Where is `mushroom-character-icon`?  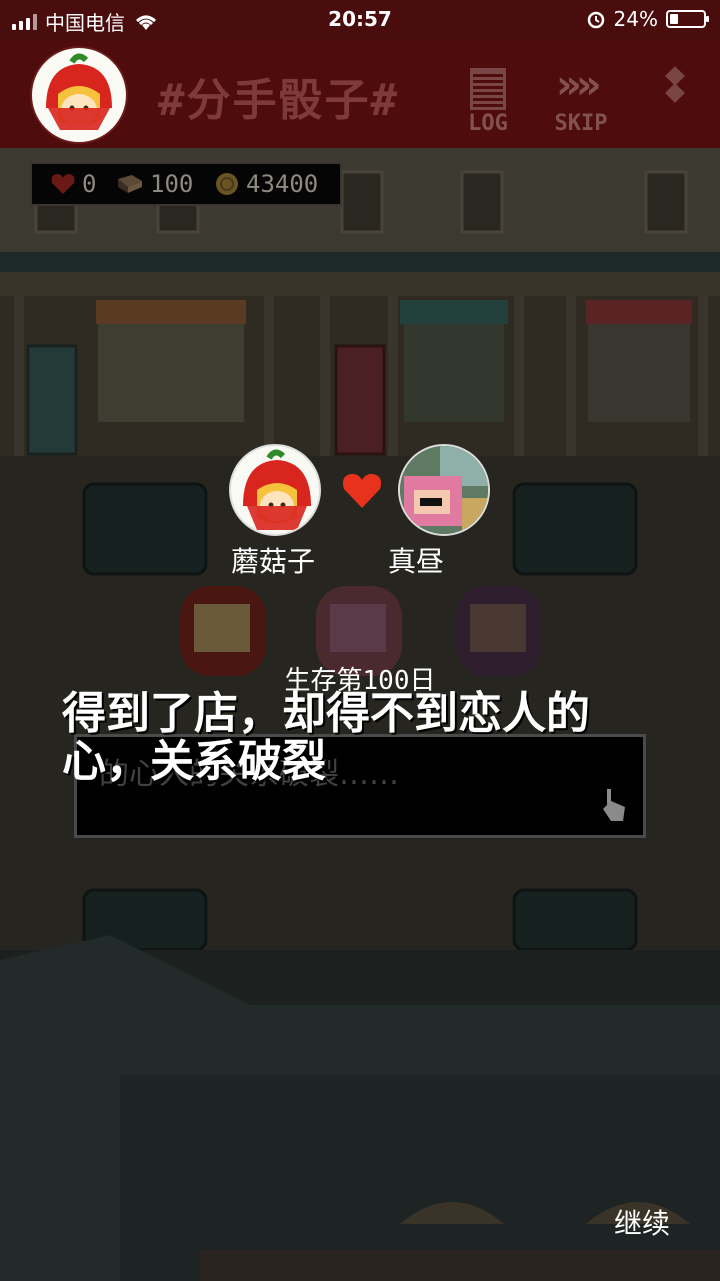
mushroom-character-icon is located at coordinates (277, 489).